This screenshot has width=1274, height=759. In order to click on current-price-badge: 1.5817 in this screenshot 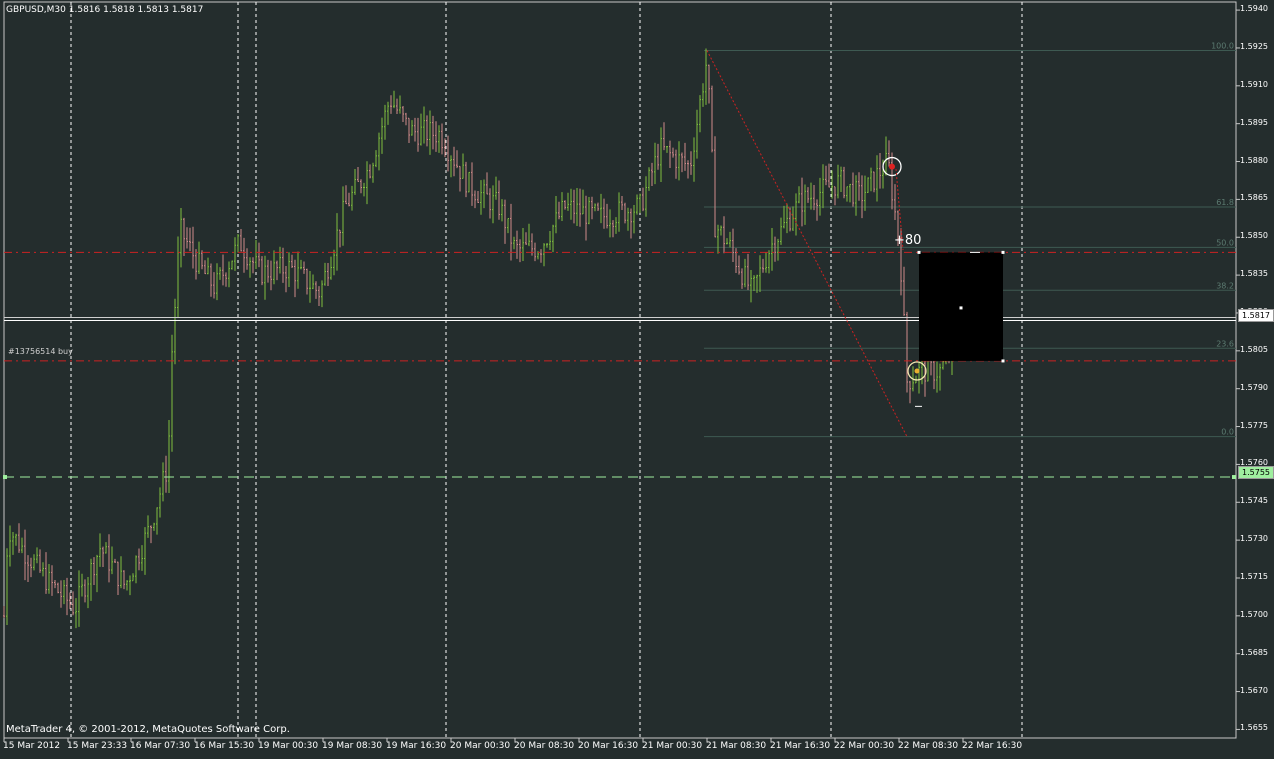, I will do `click(1256, 315)`.